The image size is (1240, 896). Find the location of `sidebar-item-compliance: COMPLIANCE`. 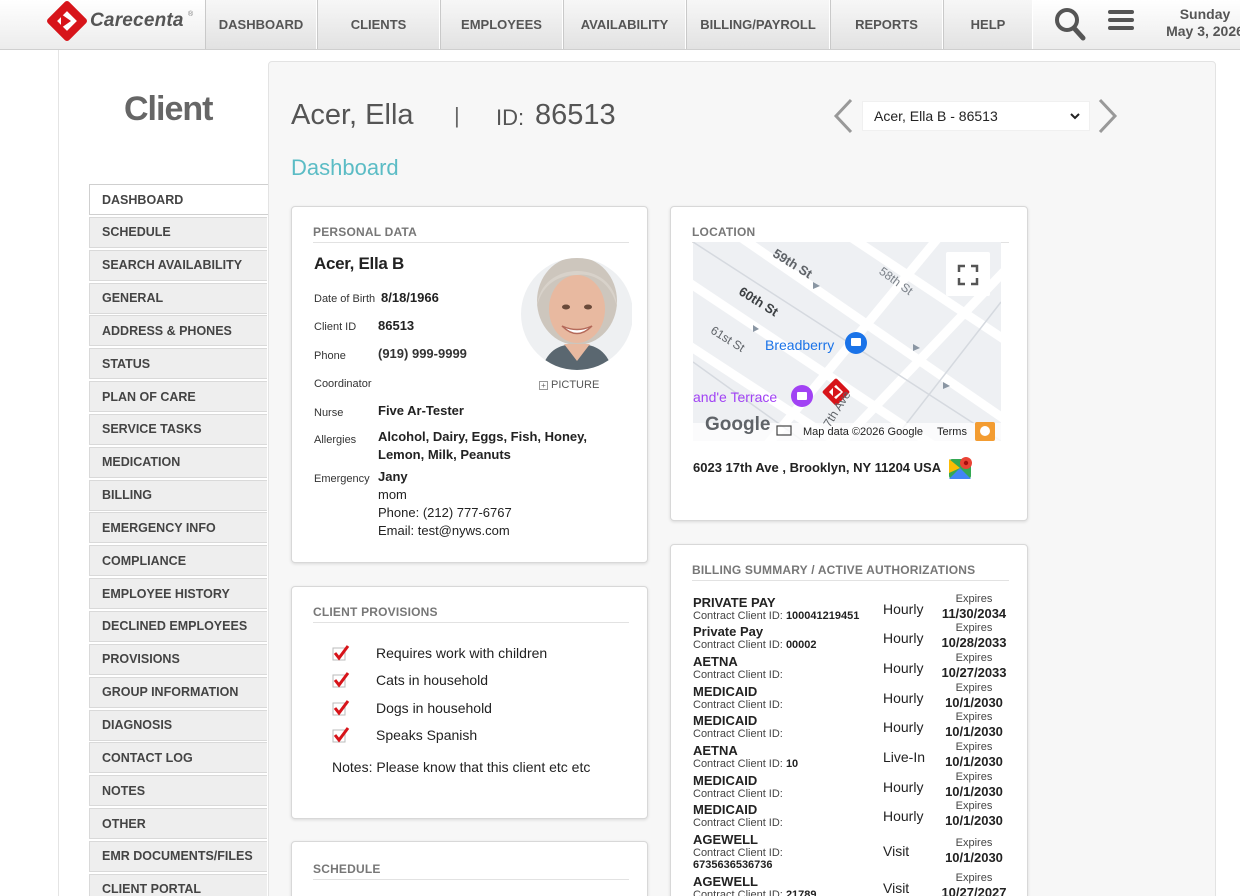

sidebar-item-compliance: COMPLIANCE is located at coordinates (178, 561).